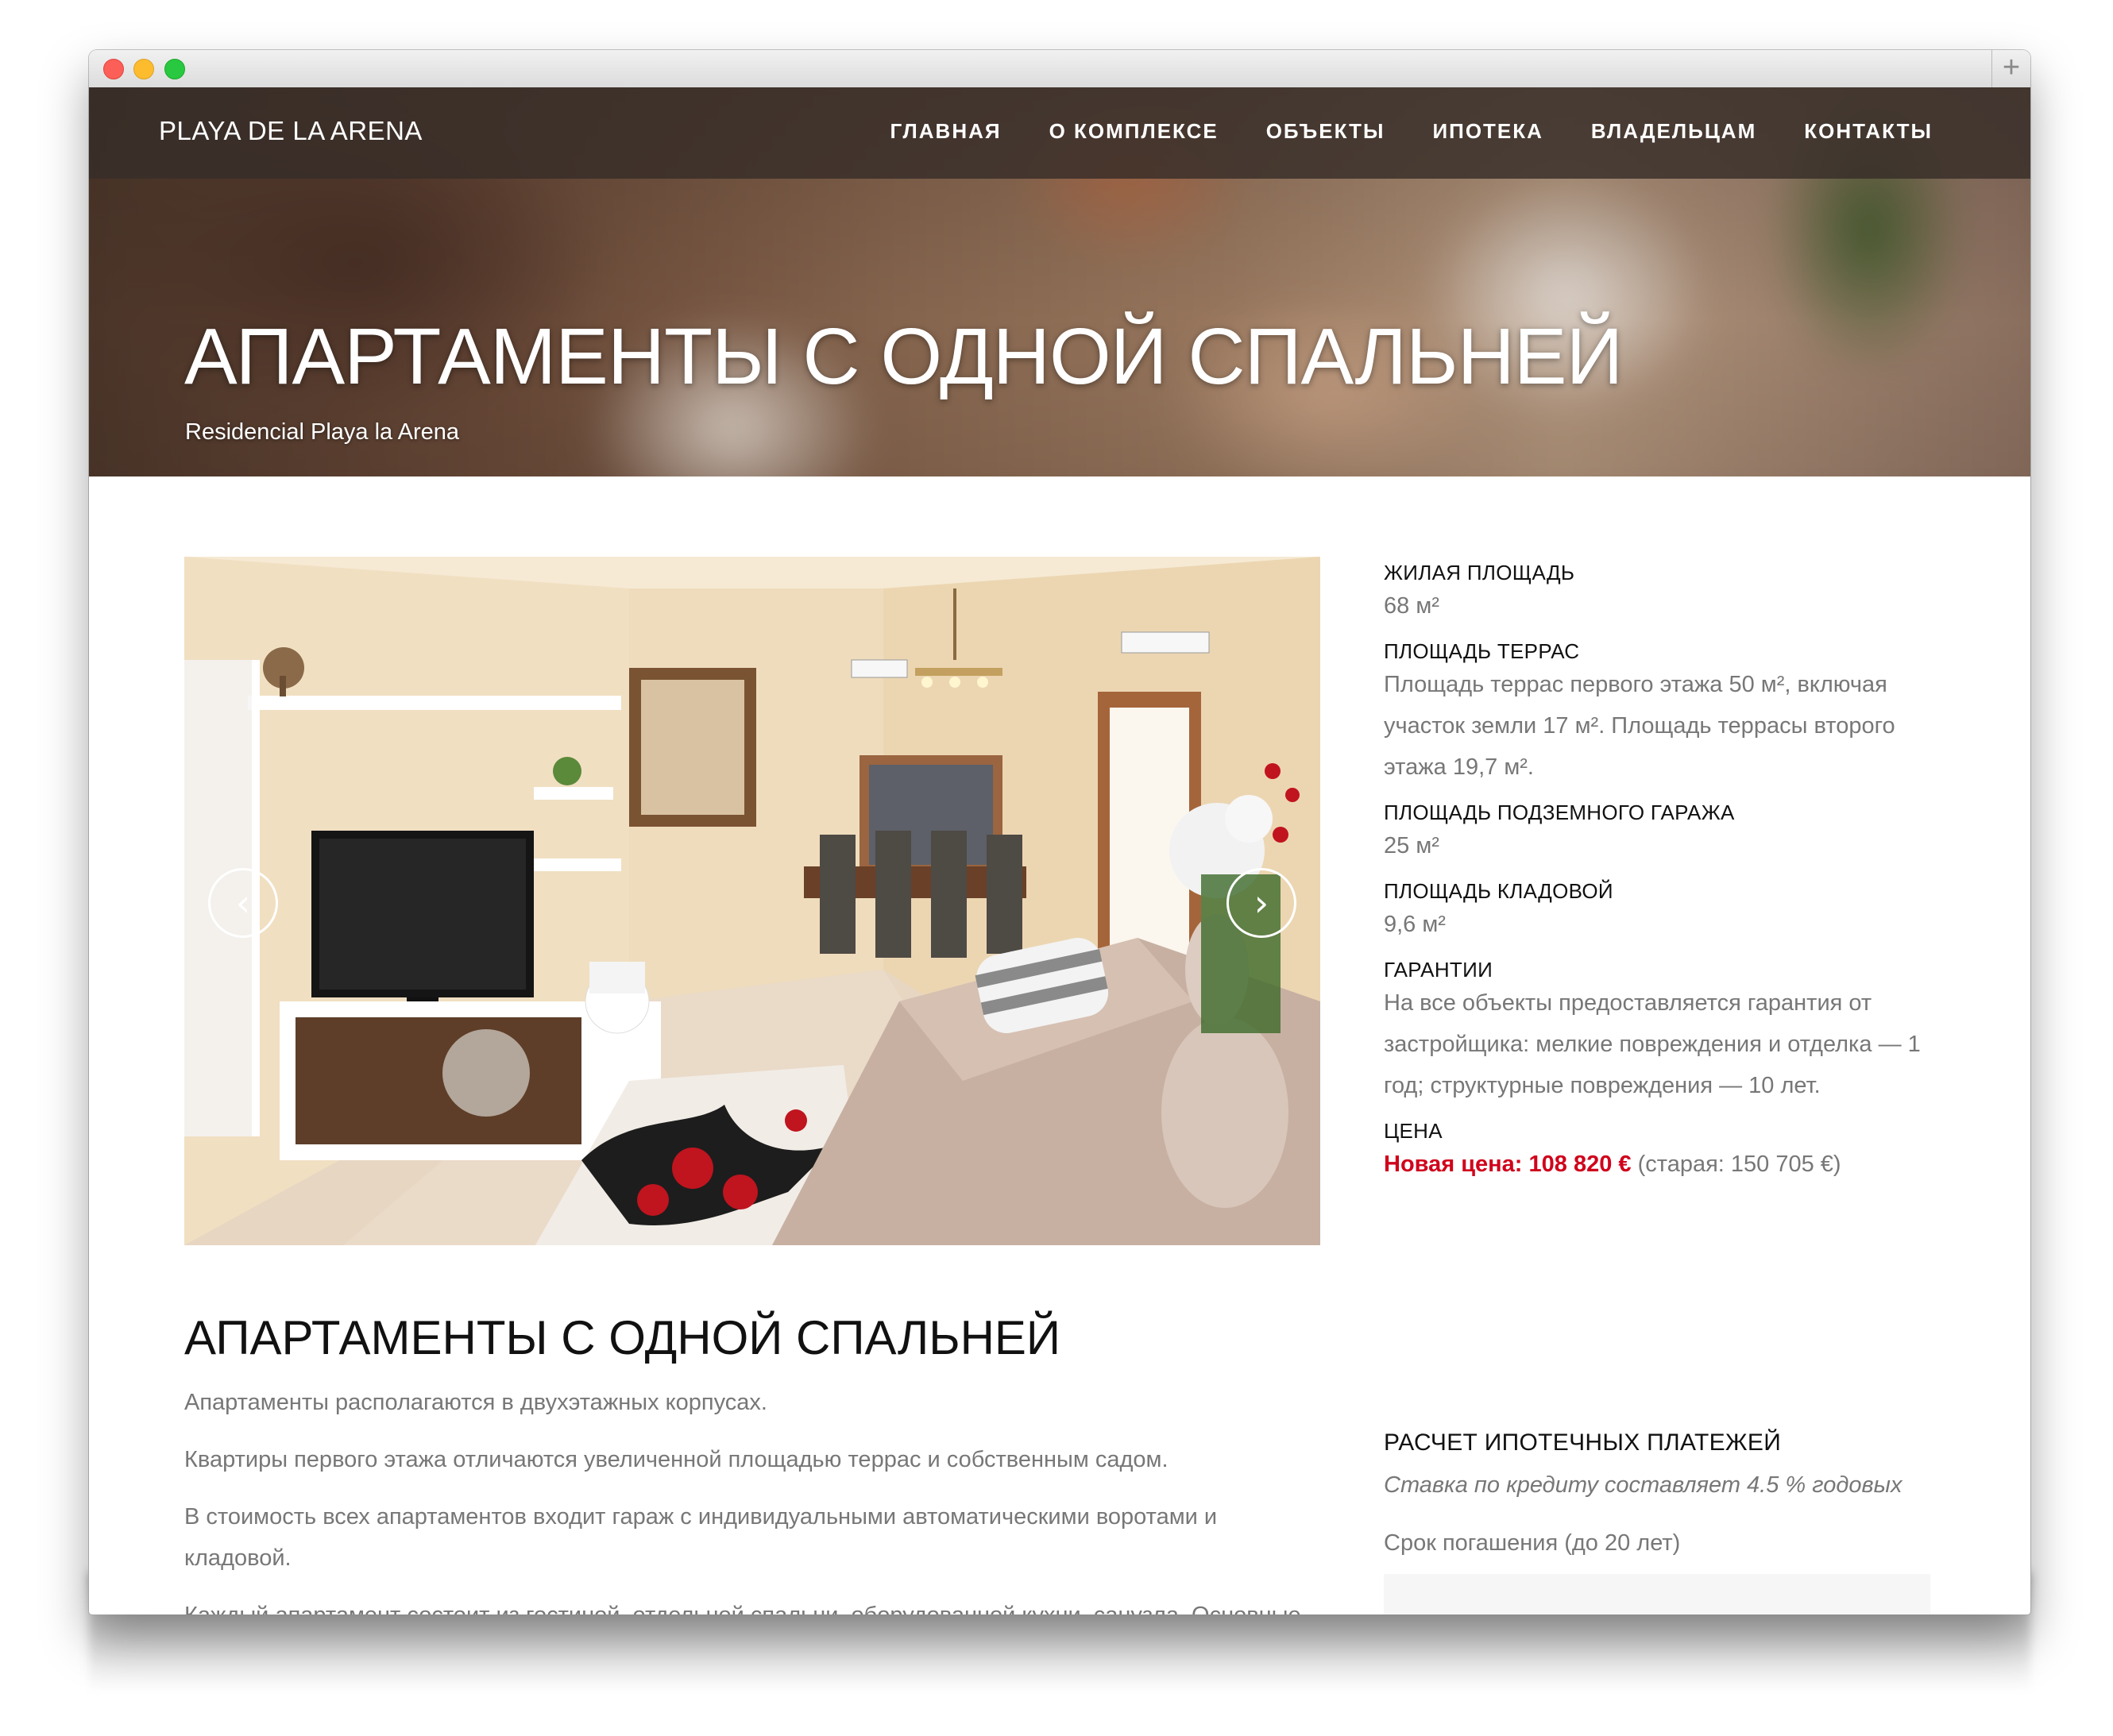 This screenshot has width=2113, height=1736. What do you see at coordinates (1487, 131) in the screenshot?
I see `nav-mortgage: ИПОТЕКА` at bounding box center [1487, 131].